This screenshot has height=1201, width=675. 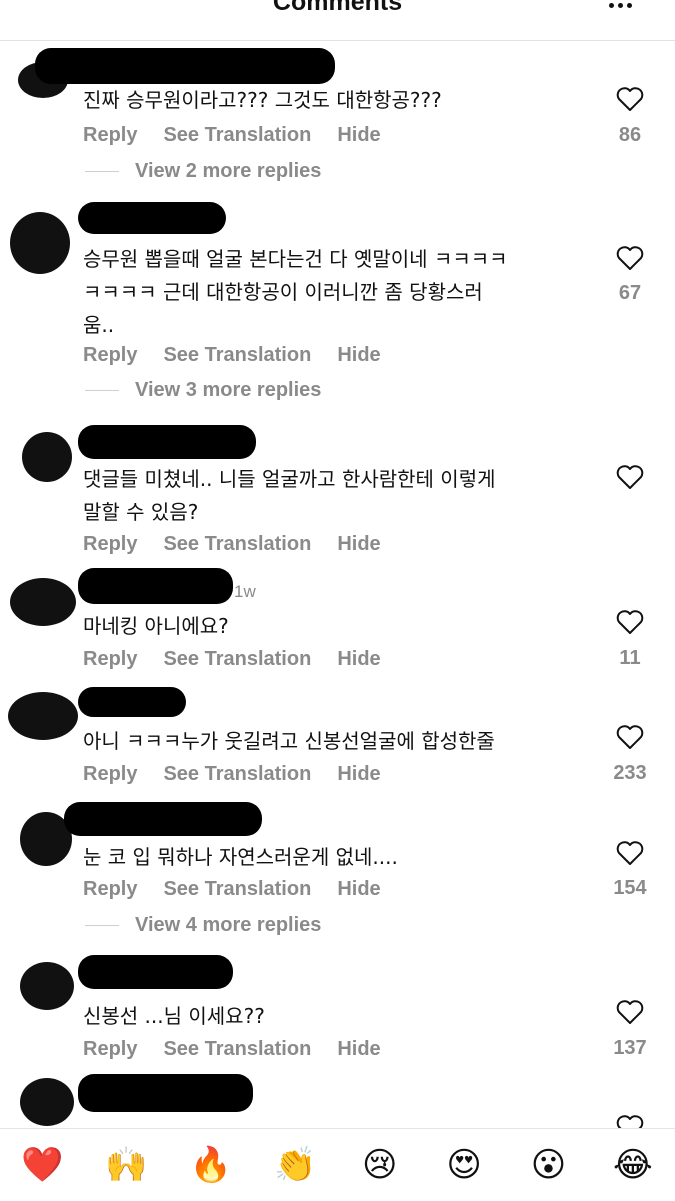 What do you see at coordinates (630, 1048) in the screenshot?
I see `like-count: 137` at bounding box center [630, 1048].